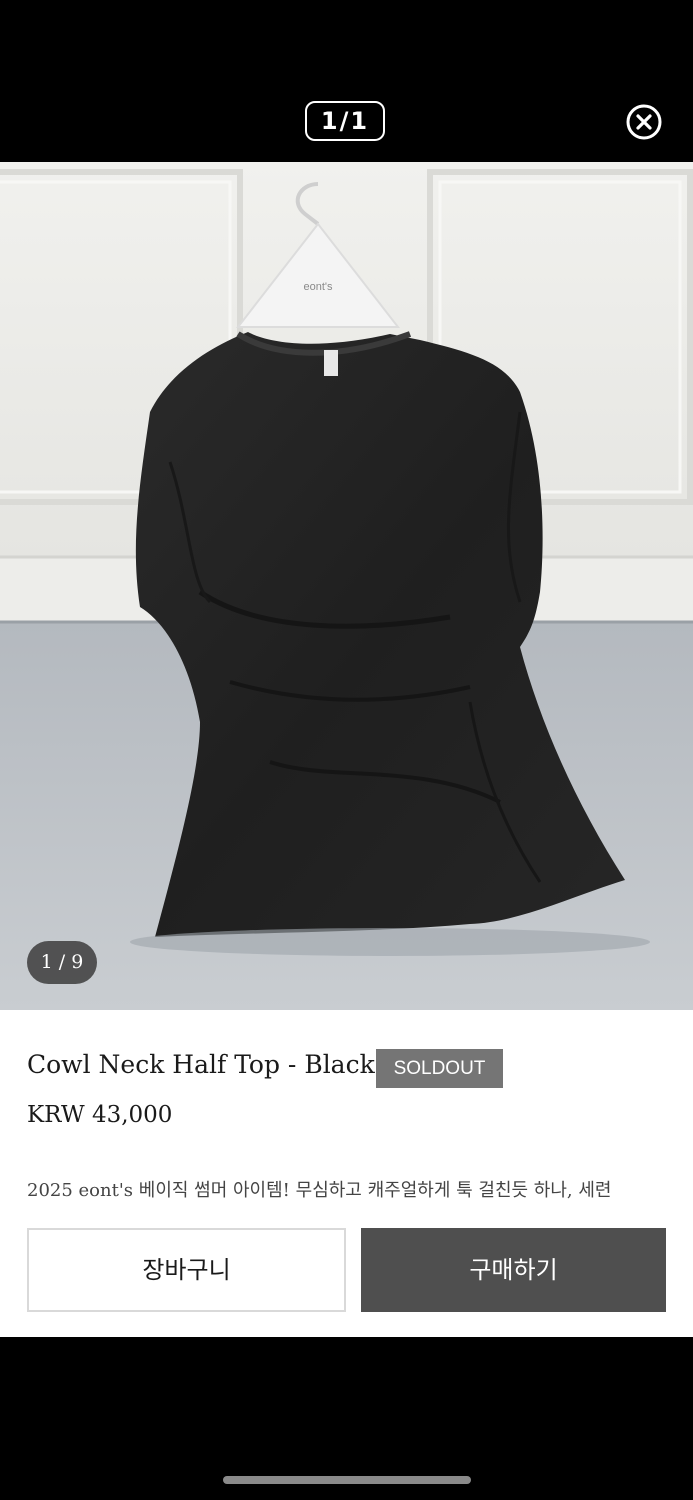 This screenshot has width=693, height=1500. I want to click on close-button, so click(644, 122).